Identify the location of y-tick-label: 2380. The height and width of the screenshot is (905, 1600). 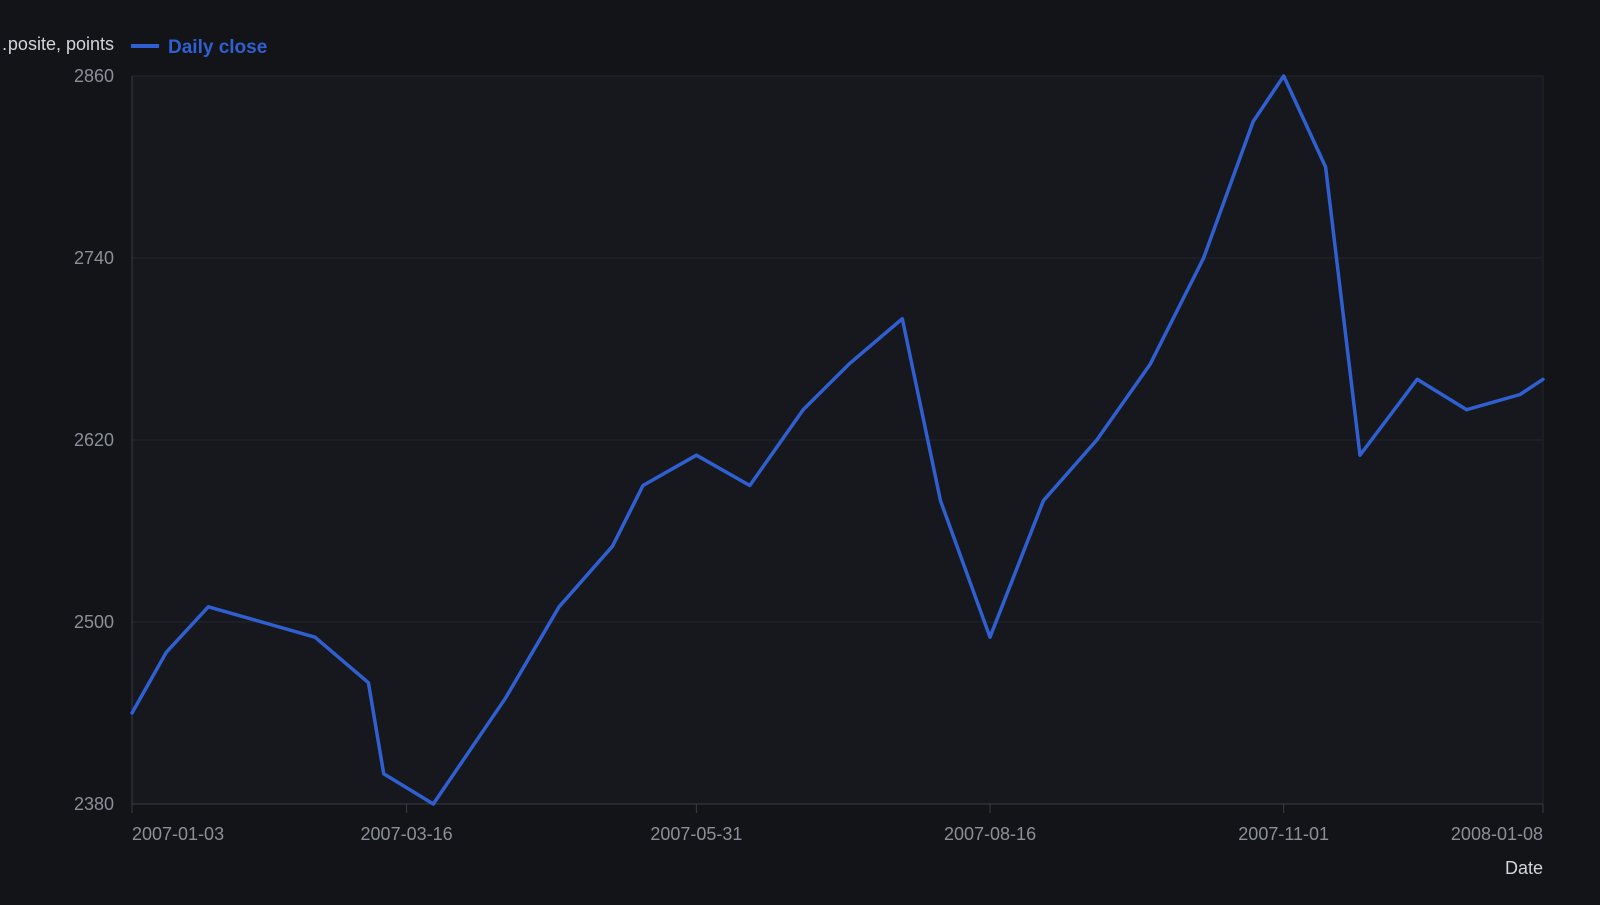
(94, 804).